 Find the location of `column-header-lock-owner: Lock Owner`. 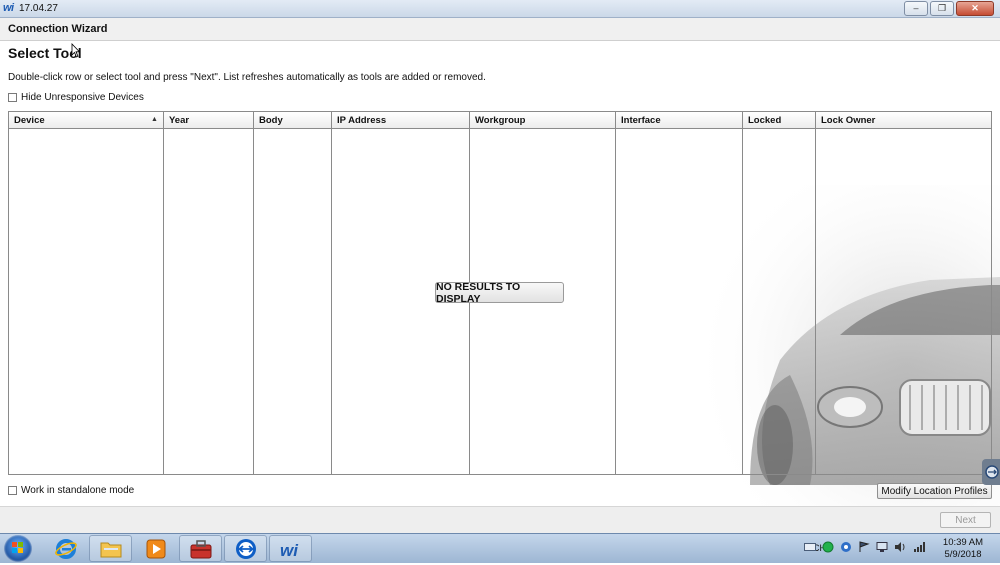

column-header-lock-owner: Lock Owner is located at coordinates (848, 120).